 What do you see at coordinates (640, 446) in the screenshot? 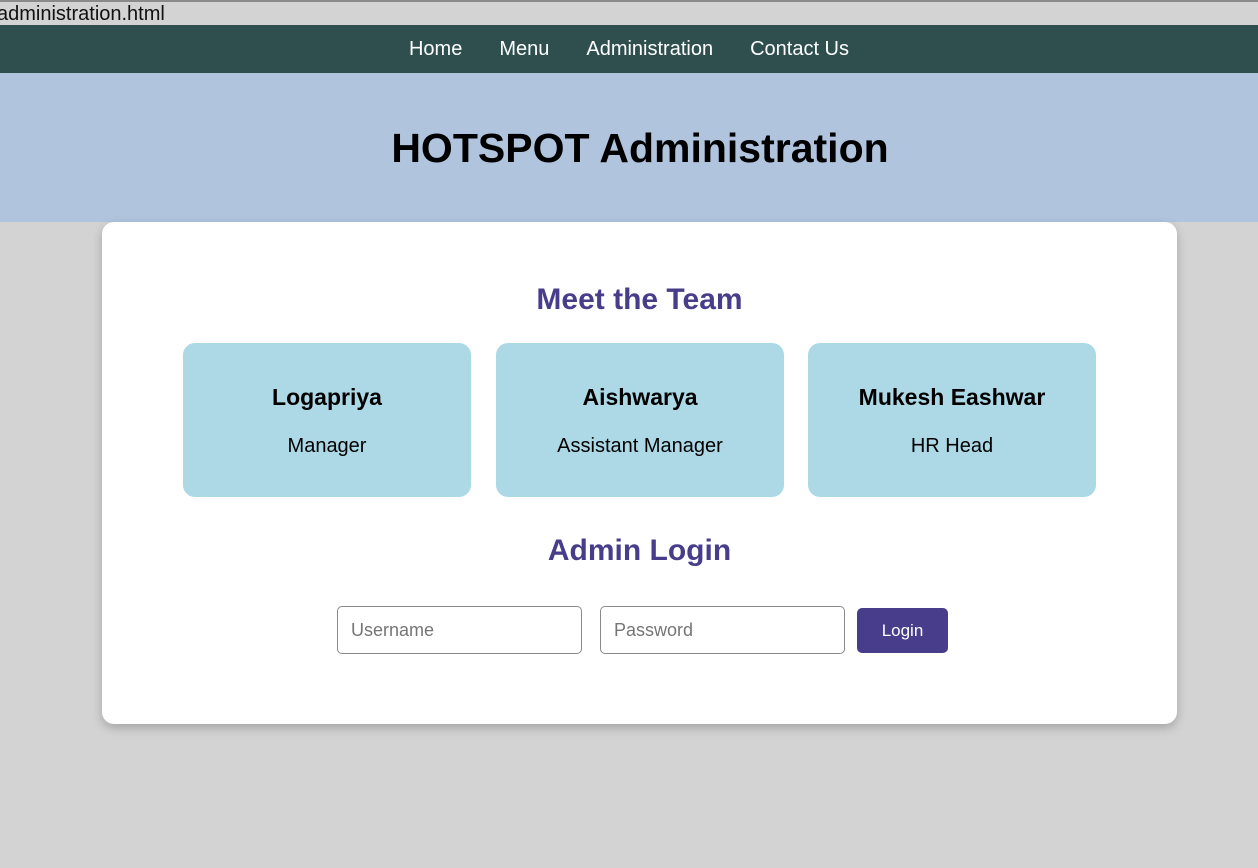
I see `member-role: Assistant Manager` at bounding box center [640, 446].